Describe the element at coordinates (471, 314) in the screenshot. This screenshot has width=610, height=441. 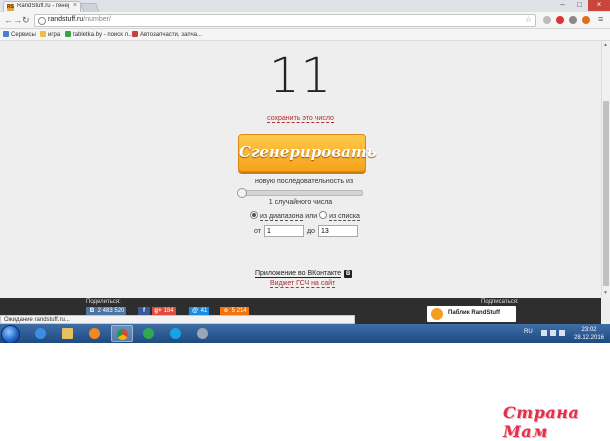
I see `subscribe-public-button: Паблик RandStuff` at that location.